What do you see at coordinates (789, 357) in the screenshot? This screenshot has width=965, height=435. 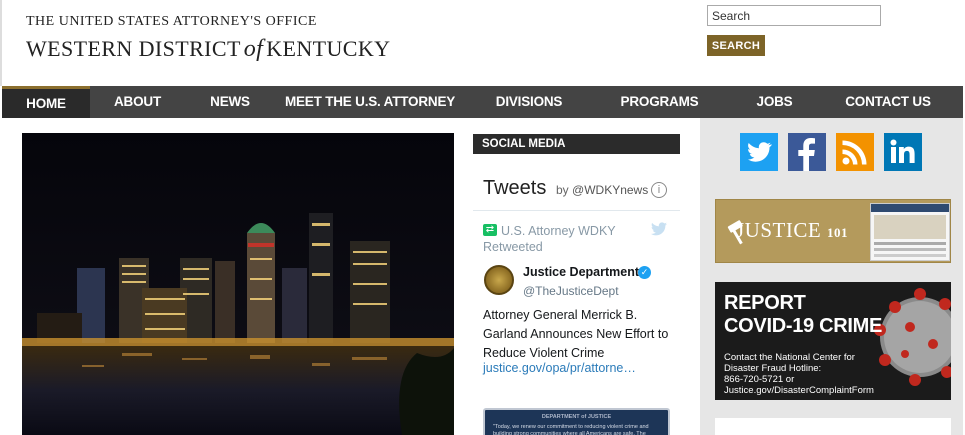 I see `covid-info-line1: Contact the National Center for` at bounding box center [789, 357].